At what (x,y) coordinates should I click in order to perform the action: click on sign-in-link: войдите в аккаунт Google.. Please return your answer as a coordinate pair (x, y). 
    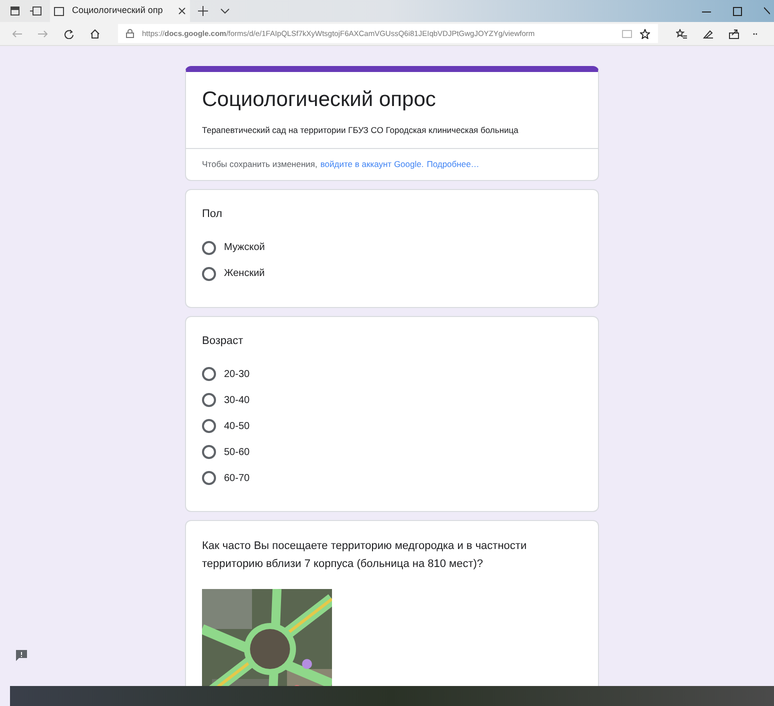
    Looking at the image, I should click on (372, 164).